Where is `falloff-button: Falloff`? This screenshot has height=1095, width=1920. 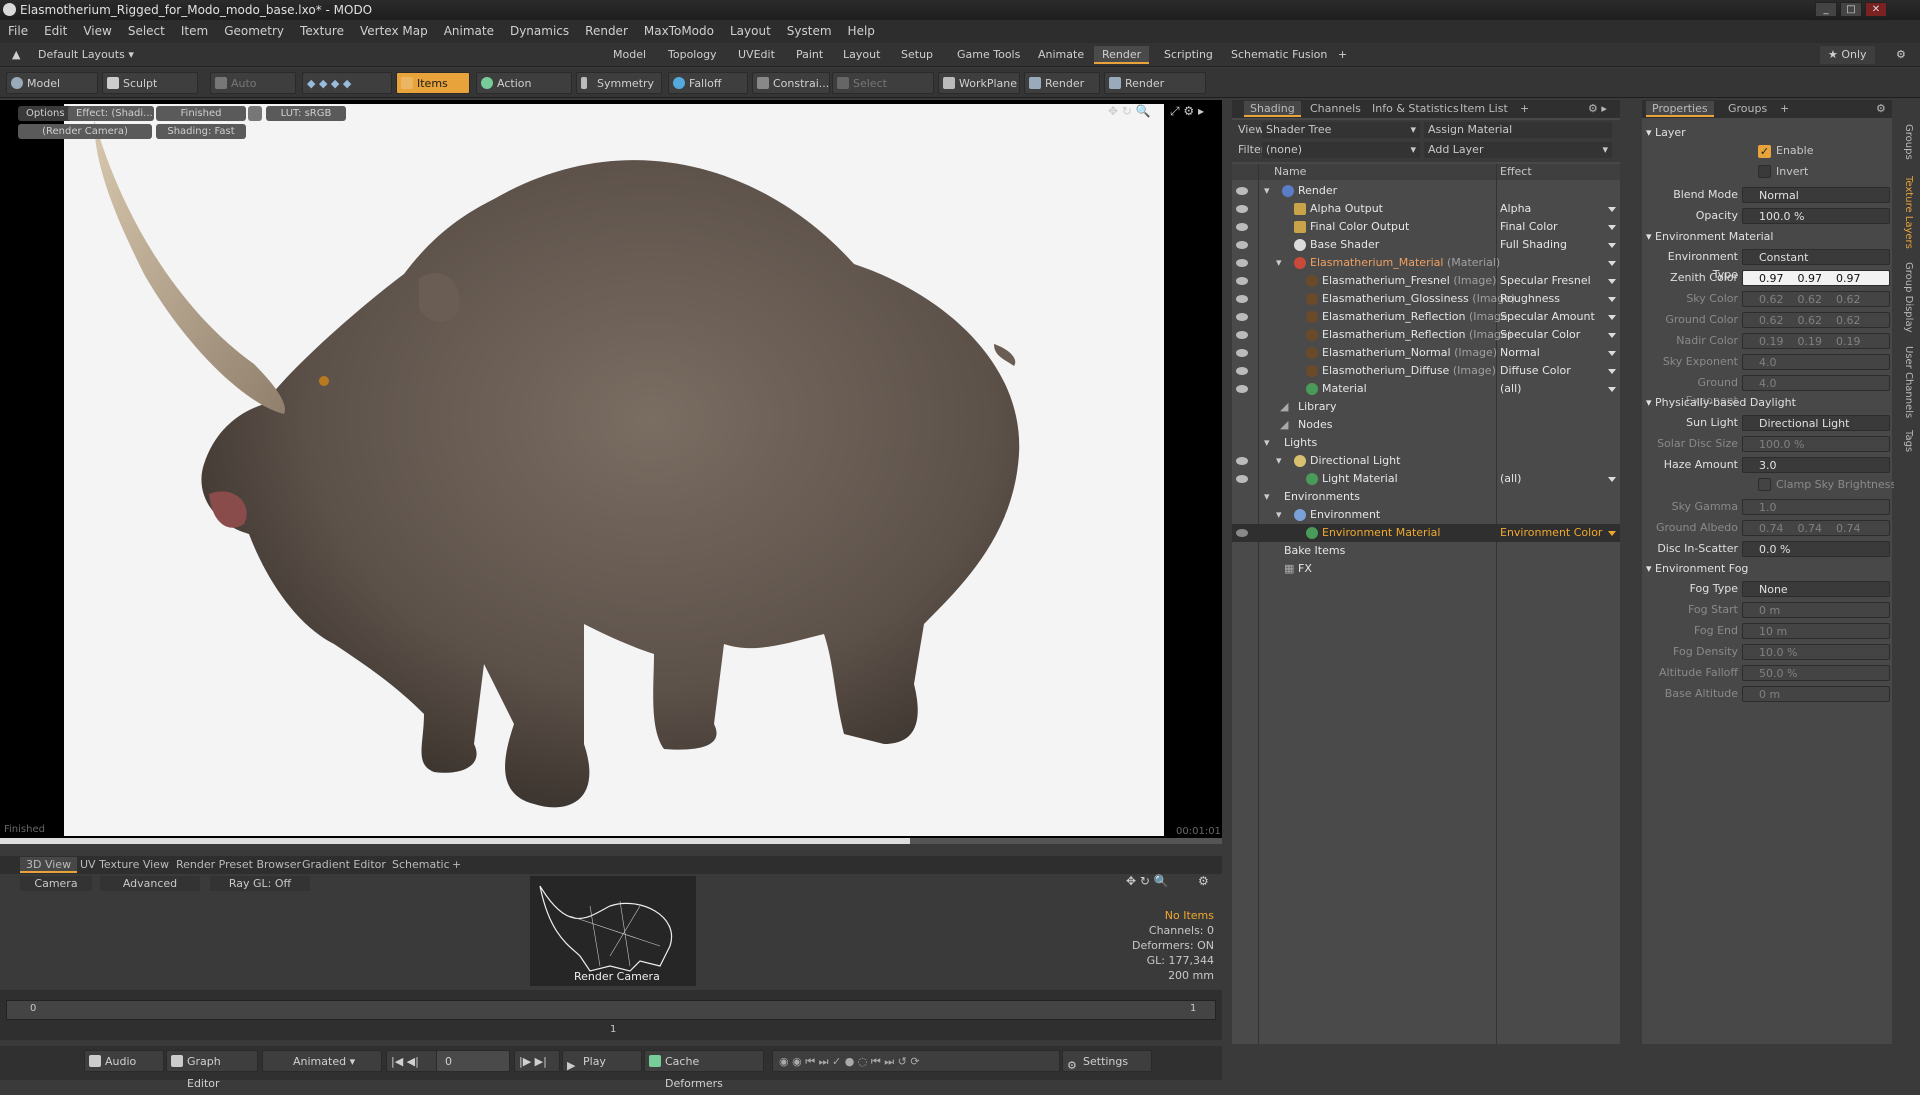 falloff-button: Falloff is located at coordinates (708, 83).